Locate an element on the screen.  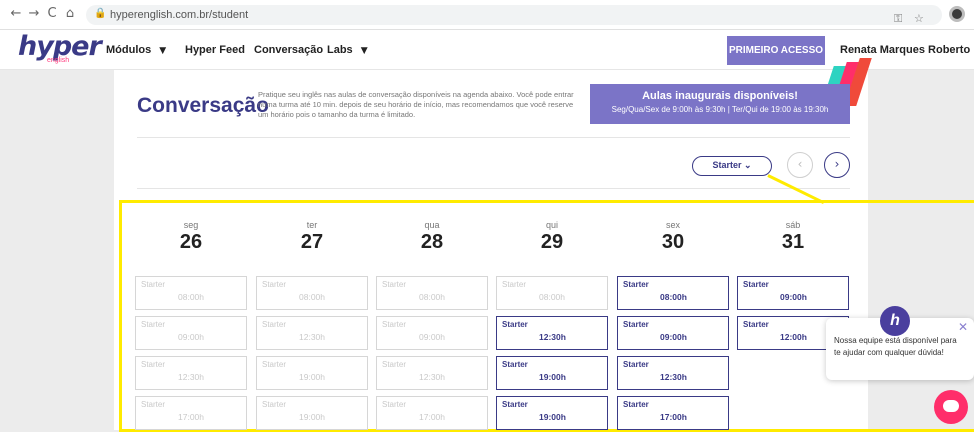
nav-labs: Labs ▼ is located at coordinates (347, 50).